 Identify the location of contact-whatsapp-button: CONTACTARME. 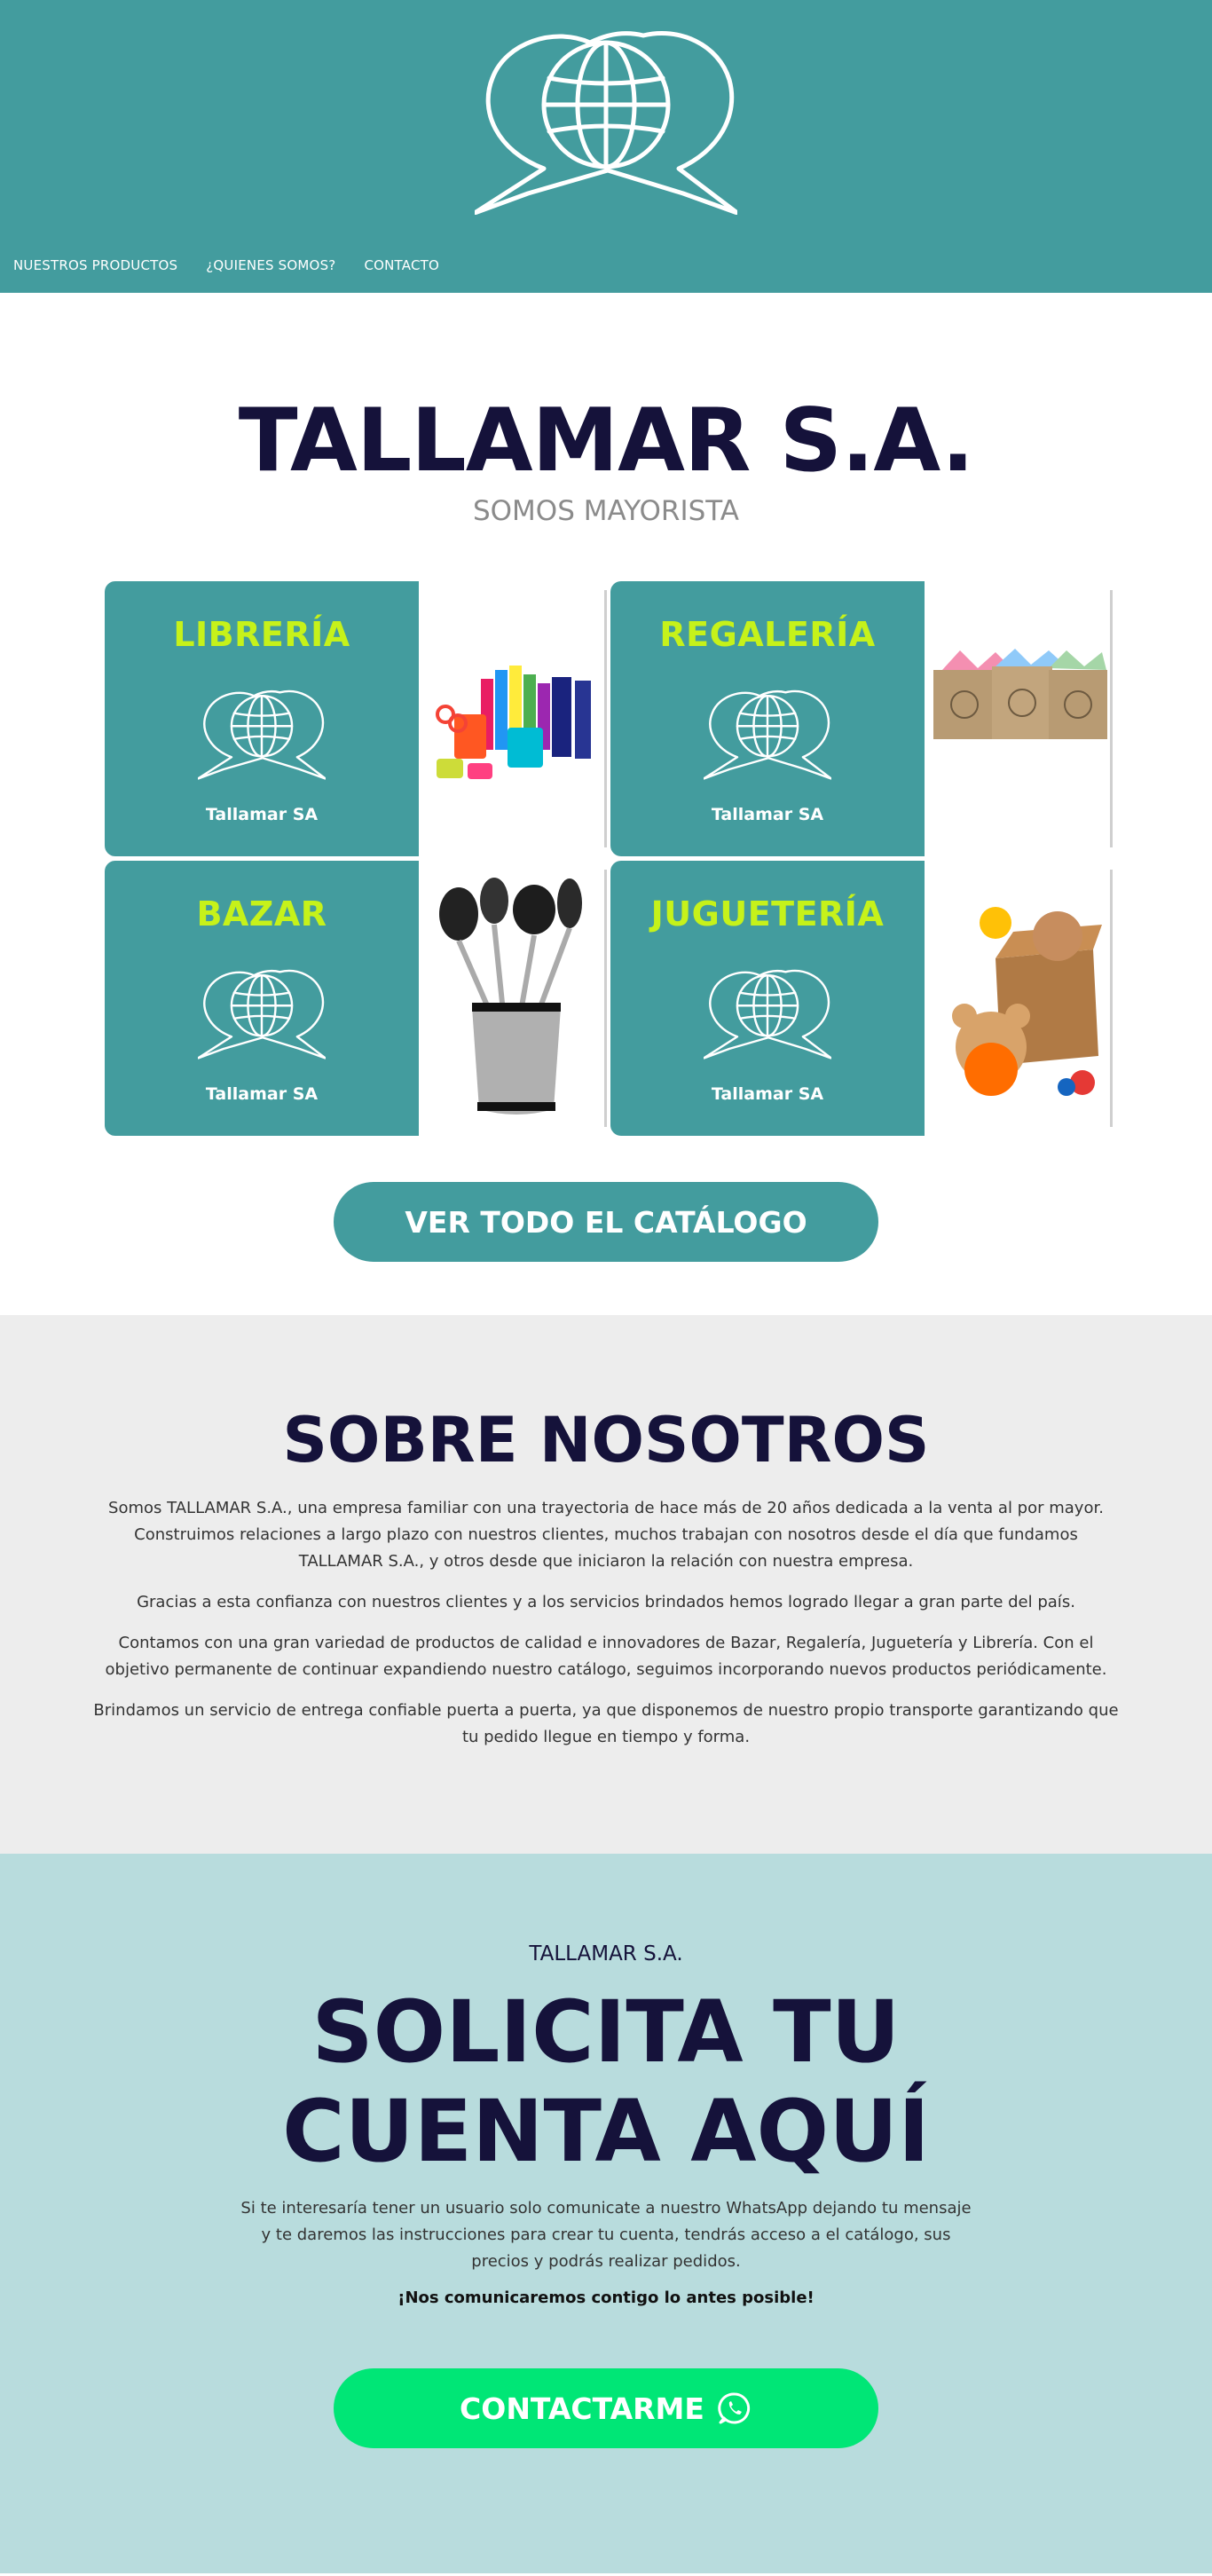
(606, 2408).